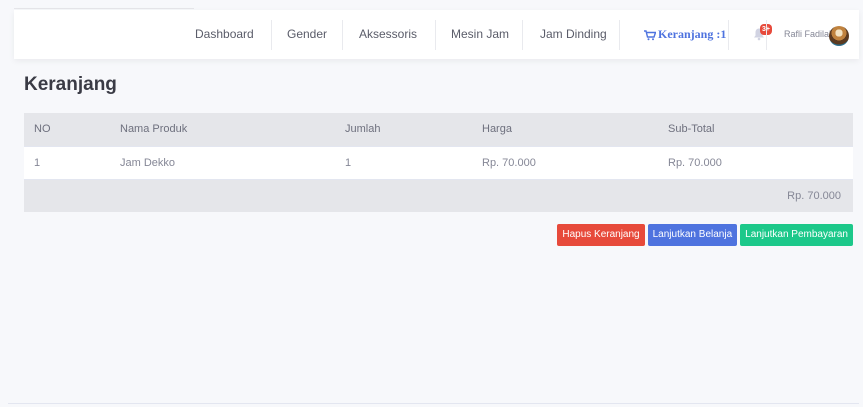 The width and height of the screenshot is (863, 407). Describe the element at coordinates (601, 235) in the screenshot. I see `clear-cart-button: Hapus Keranjang` at that location.